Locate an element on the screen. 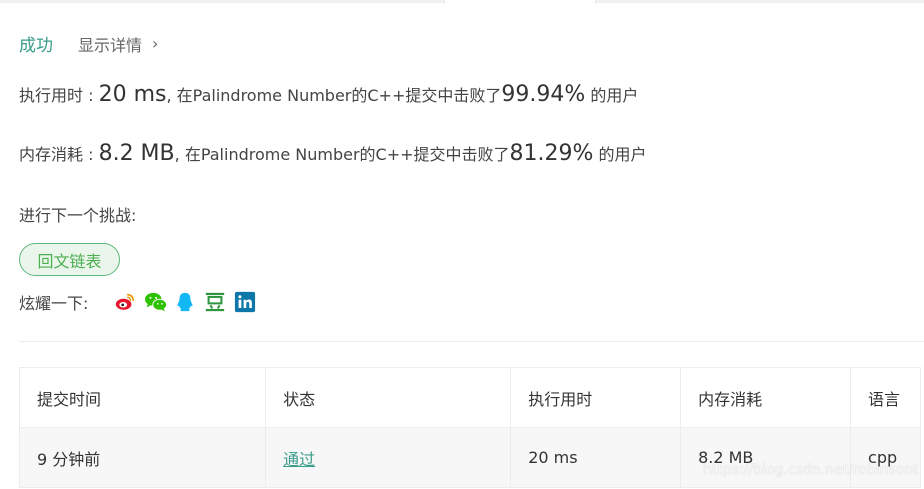  header-submit-time: 提交时间 is located at coordinates (142, 397).